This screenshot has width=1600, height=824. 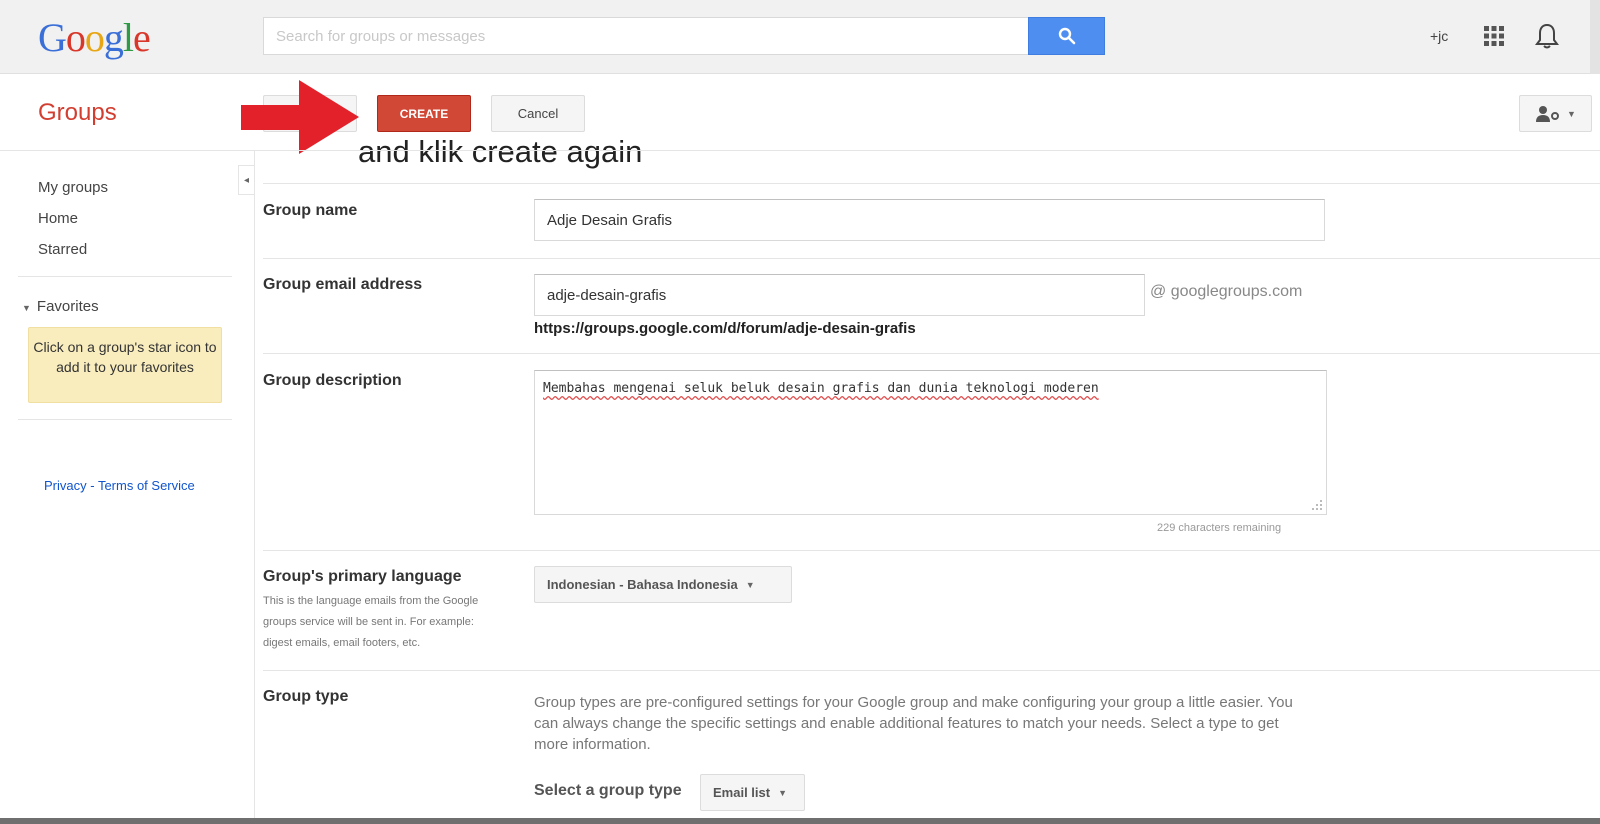 What do you see at coordinates (52, 37) in the screenshot?
I see `logo-letter: G` at bounding box center [52, 37].